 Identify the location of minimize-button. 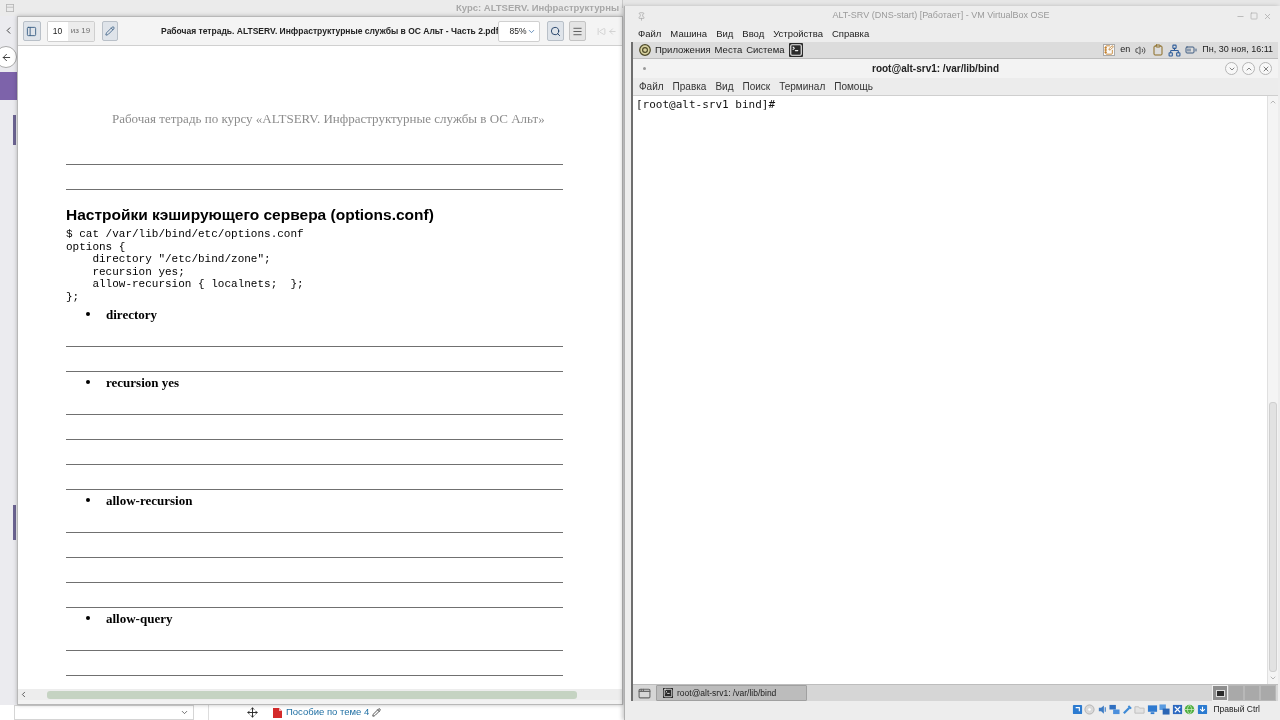
(1231, 68).